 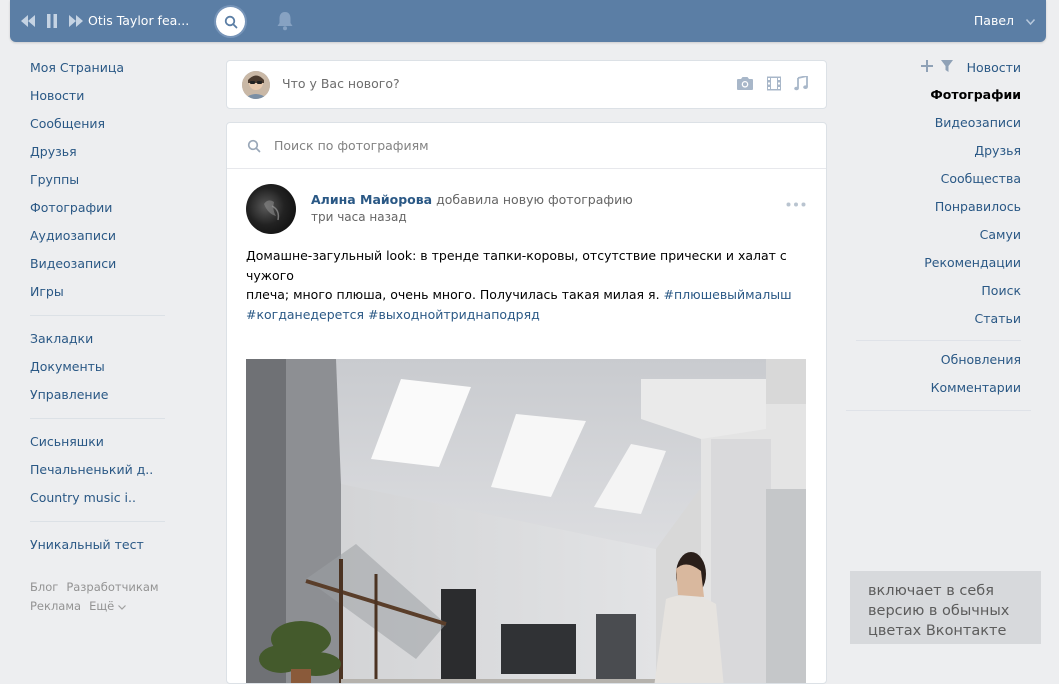 What do you see at coordinates (92, 264) in the screenshot?
I see `nav-video: Видеозаписи` at bounding box center [92, 264].